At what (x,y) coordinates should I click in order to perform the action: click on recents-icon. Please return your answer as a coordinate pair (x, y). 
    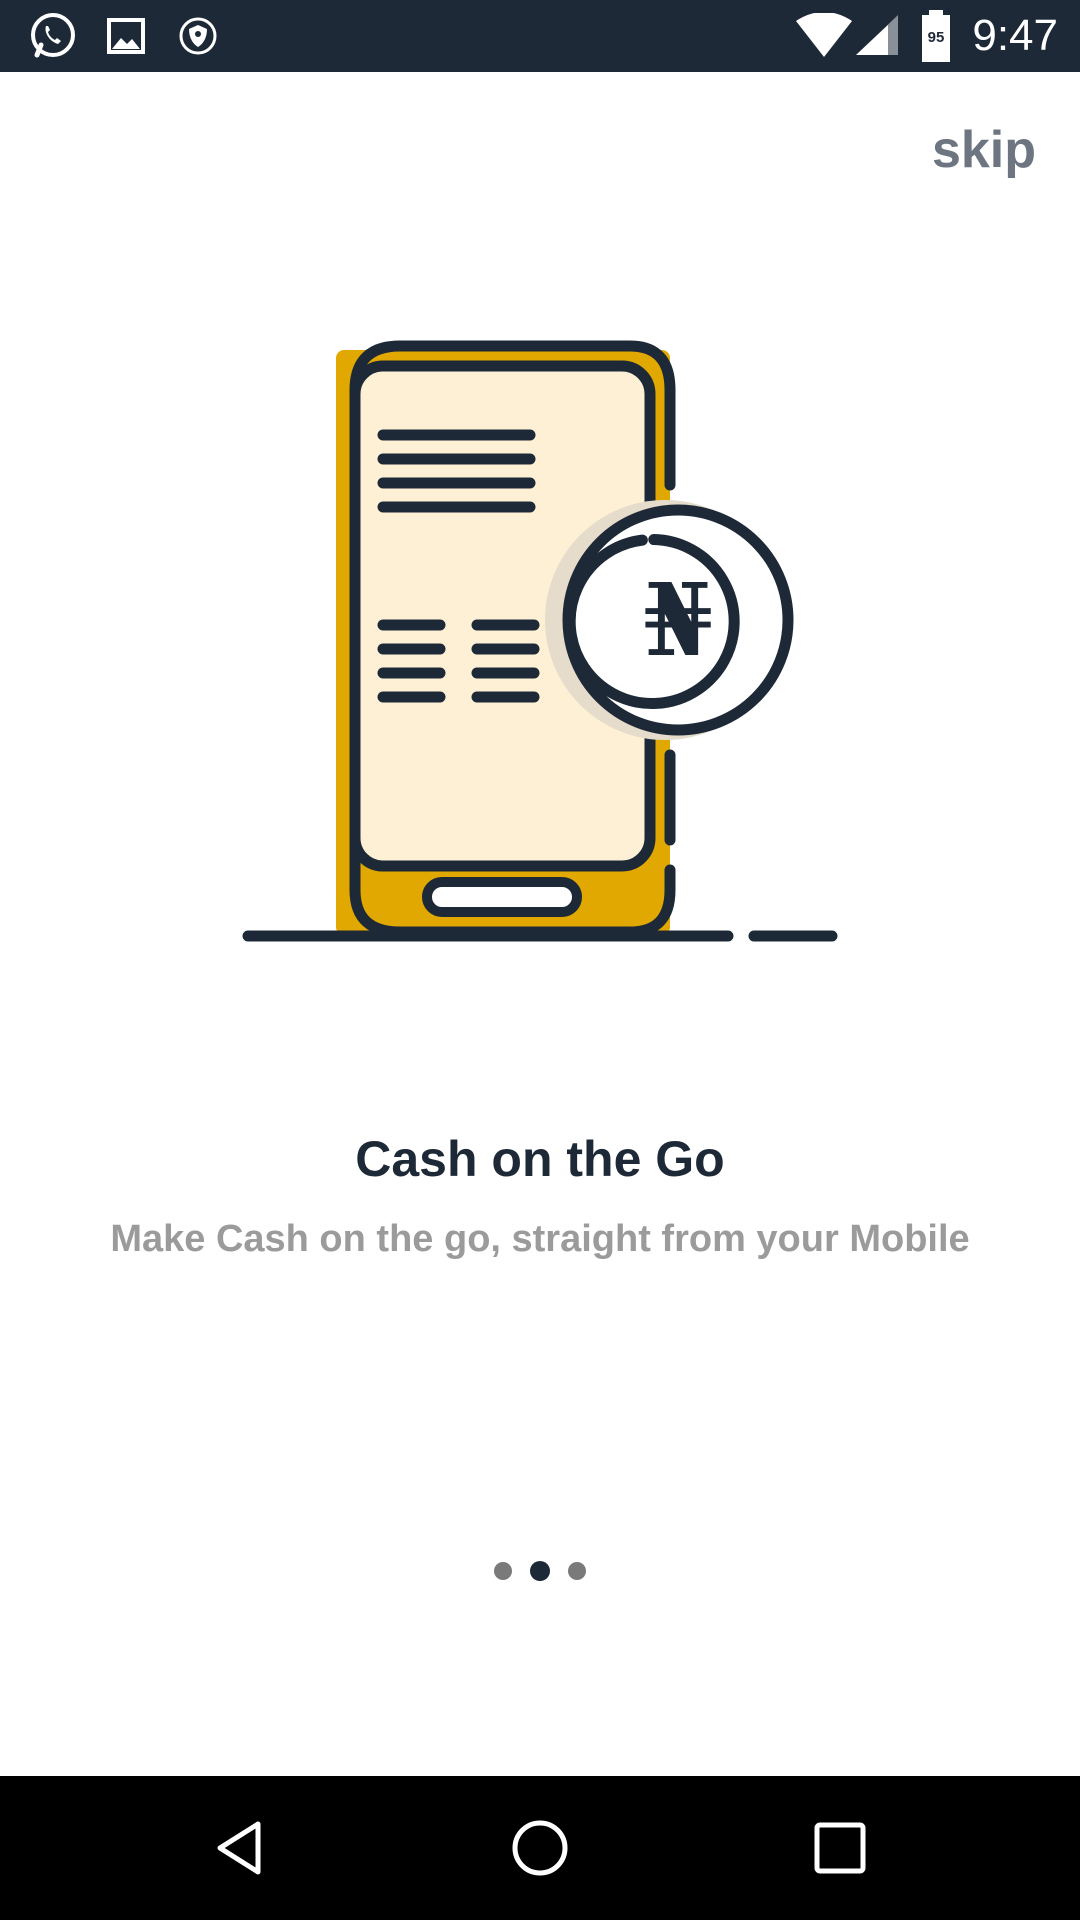
    Looking at the image, I should click on (840, 1848).